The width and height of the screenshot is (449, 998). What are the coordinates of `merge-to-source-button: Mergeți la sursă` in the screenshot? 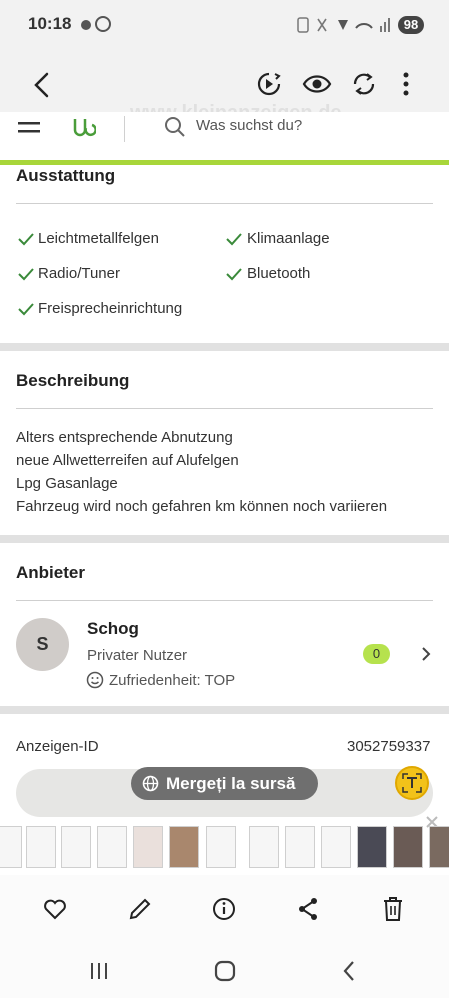 It's located at (224, 783).